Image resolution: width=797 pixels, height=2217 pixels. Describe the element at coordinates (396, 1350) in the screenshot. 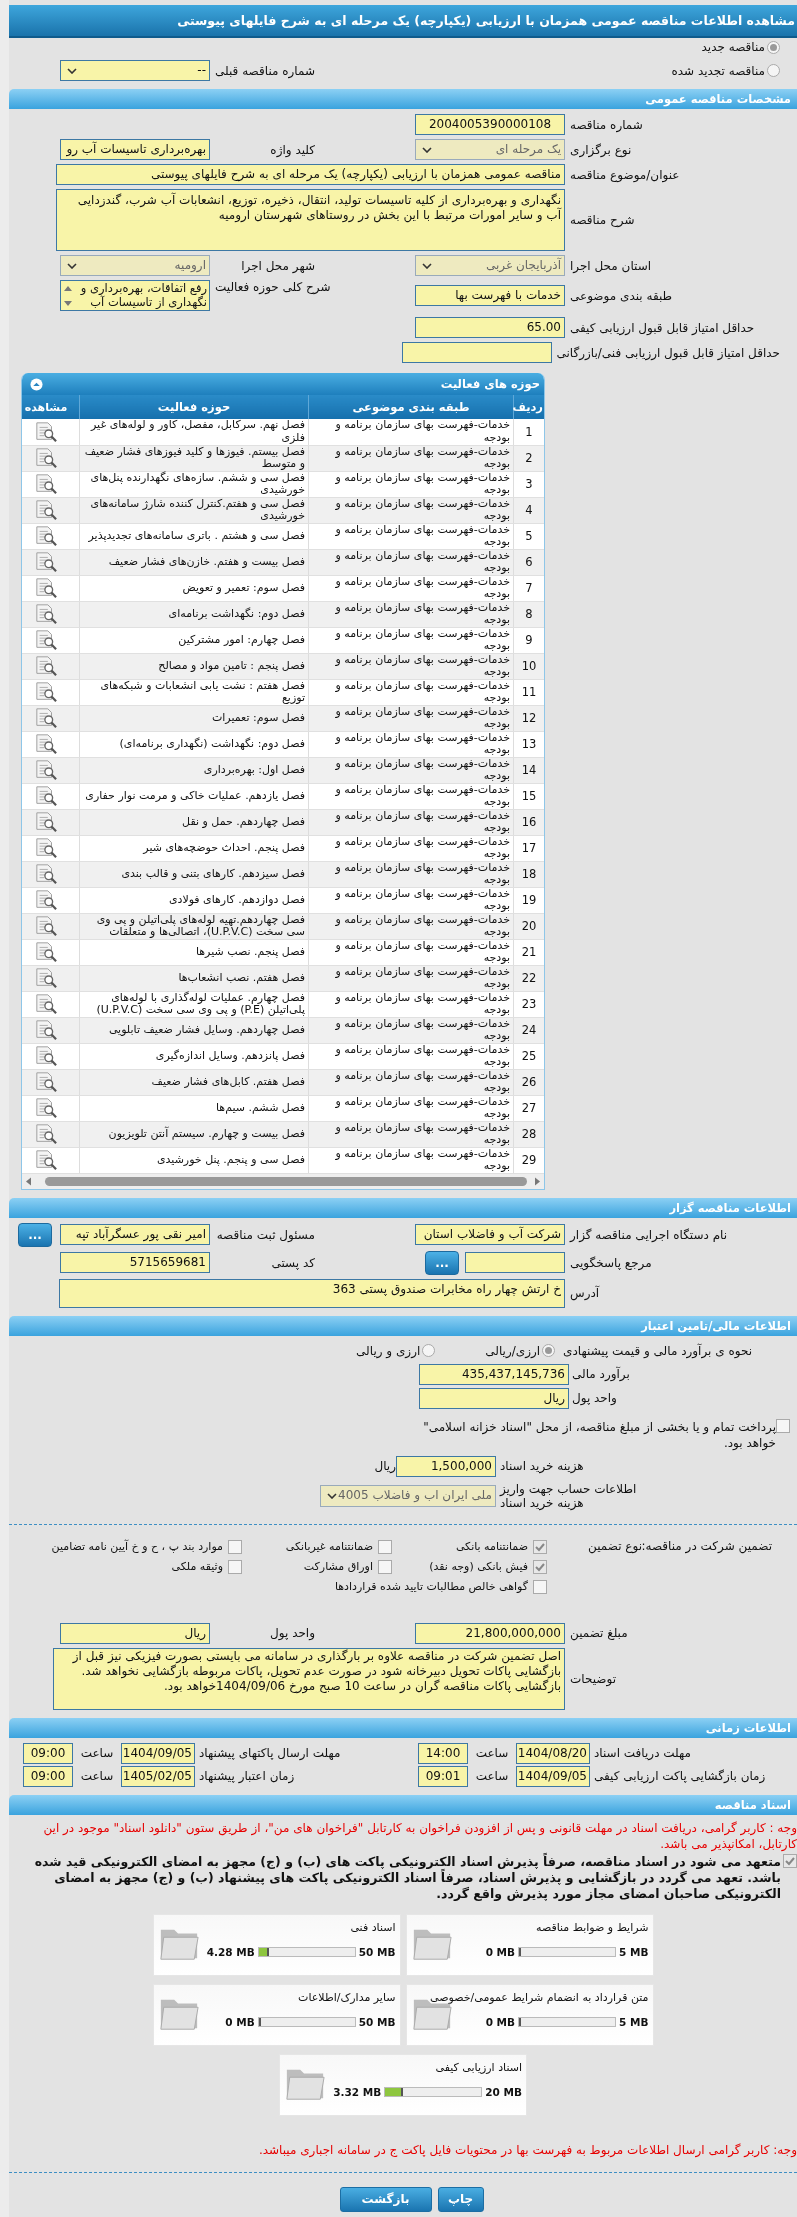

I see `radio-option: ارزی و ریالی` at that location.